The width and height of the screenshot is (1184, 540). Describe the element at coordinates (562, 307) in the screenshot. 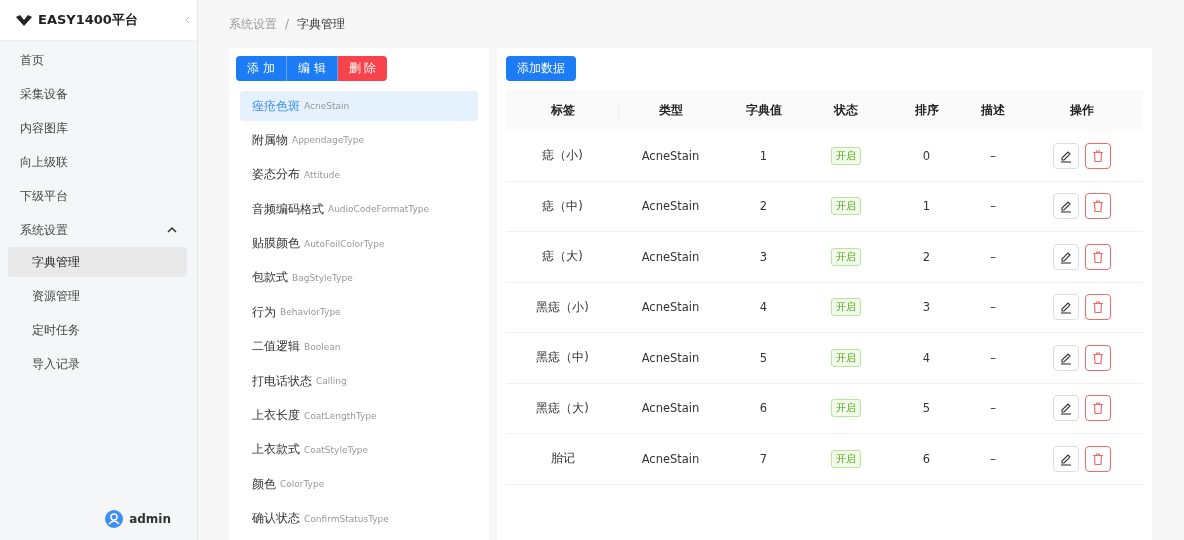

I see `table-cell: 黑痣（小)` at that location.